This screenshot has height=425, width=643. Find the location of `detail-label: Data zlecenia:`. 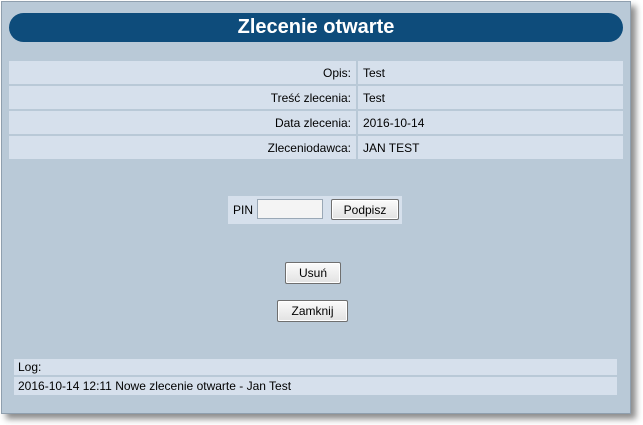

detail-label: Data zlecenia: is located at coordinates (183, 122).